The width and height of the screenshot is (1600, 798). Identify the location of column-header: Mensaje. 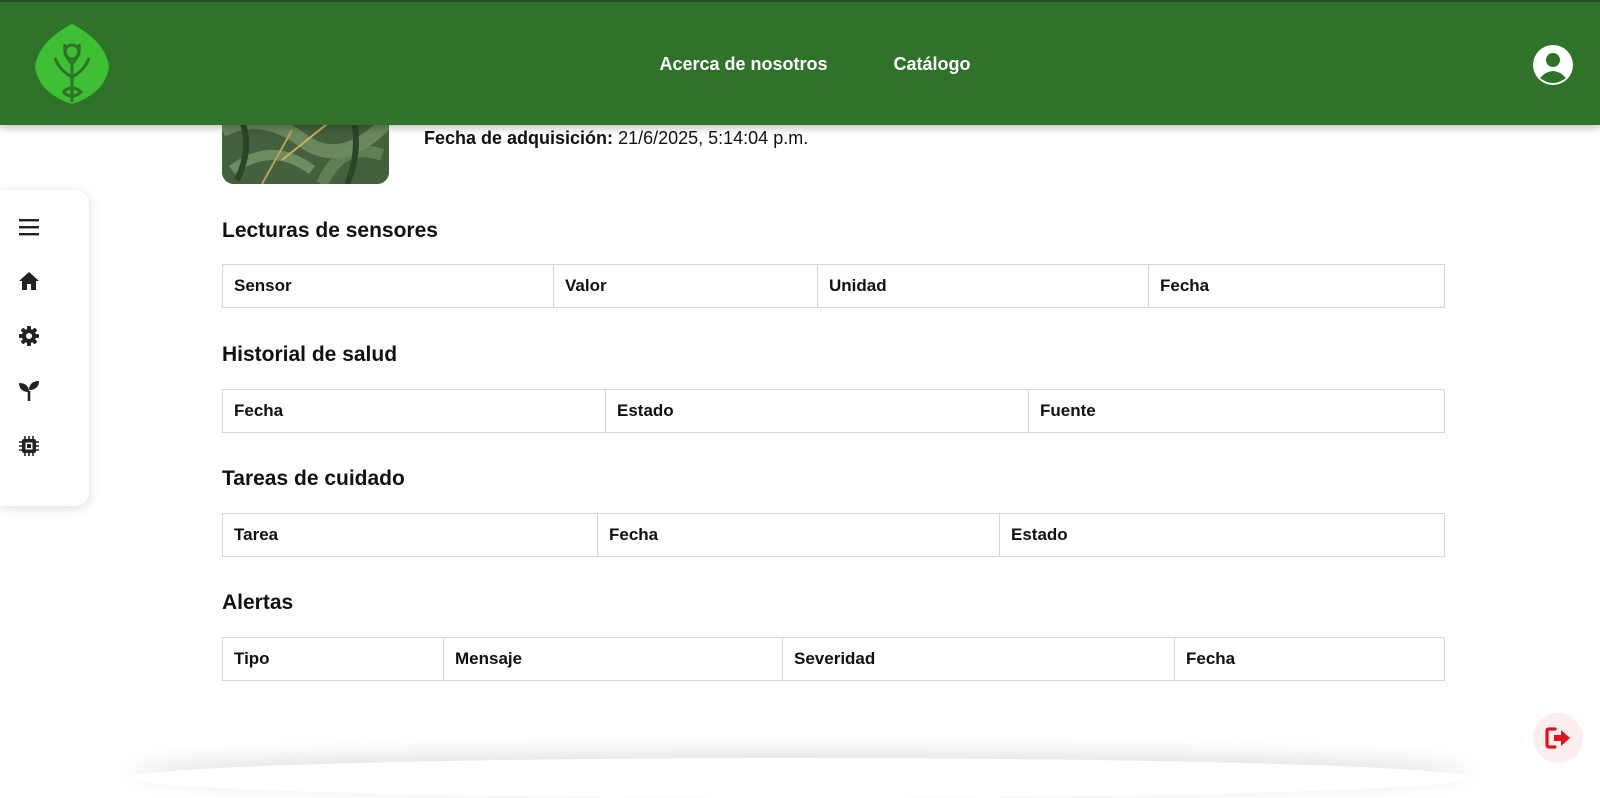
(613, 659).